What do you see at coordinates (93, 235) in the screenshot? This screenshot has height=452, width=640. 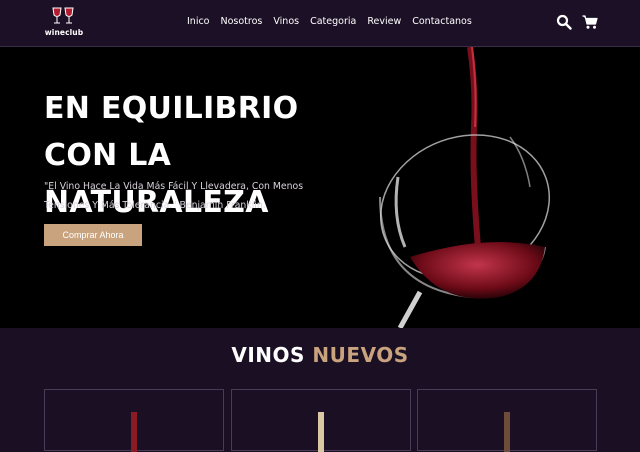 I see `buy-now-button: Comprar Ahora` at bounding box center [93, 235].